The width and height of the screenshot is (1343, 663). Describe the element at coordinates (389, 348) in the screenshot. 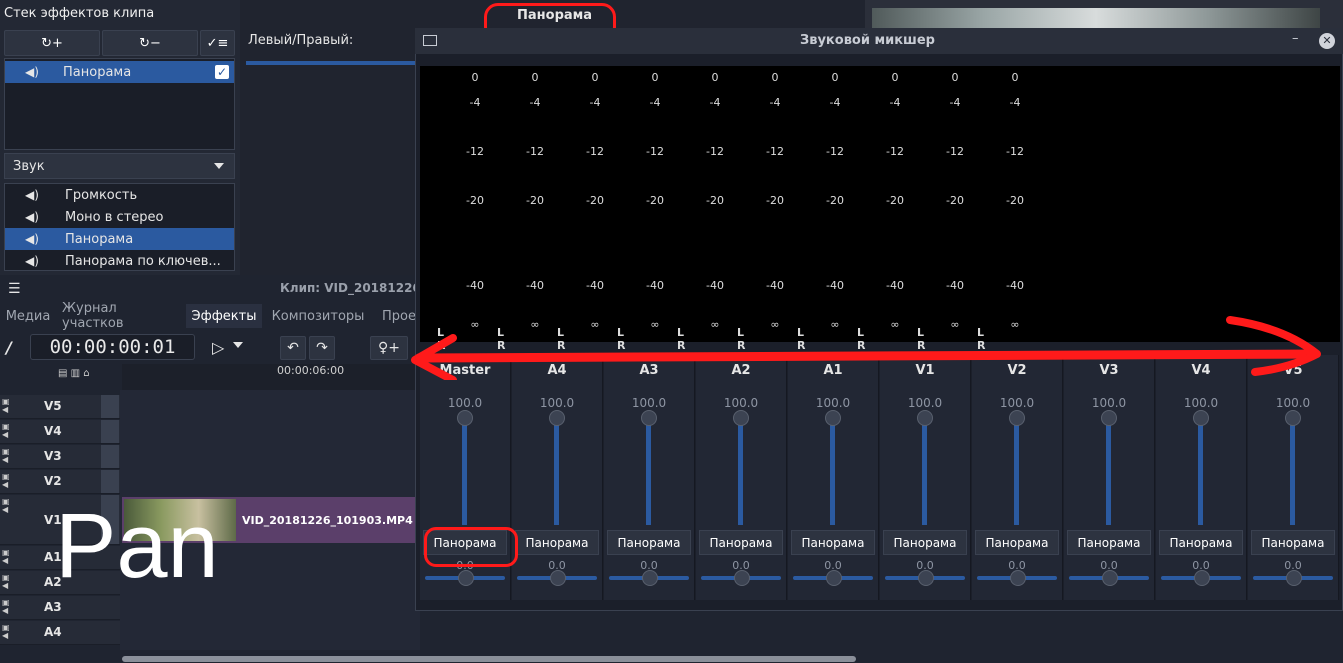

I see `add-marker-icon: ♀+` at that location.